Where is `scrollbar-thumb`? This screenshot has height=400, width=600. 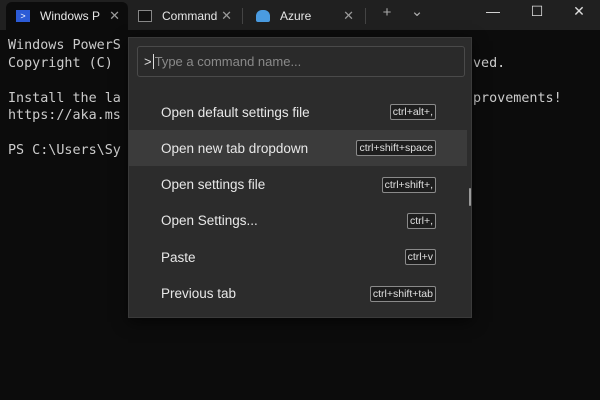
scrollbar-thumb is located at coordinates (470, 197).